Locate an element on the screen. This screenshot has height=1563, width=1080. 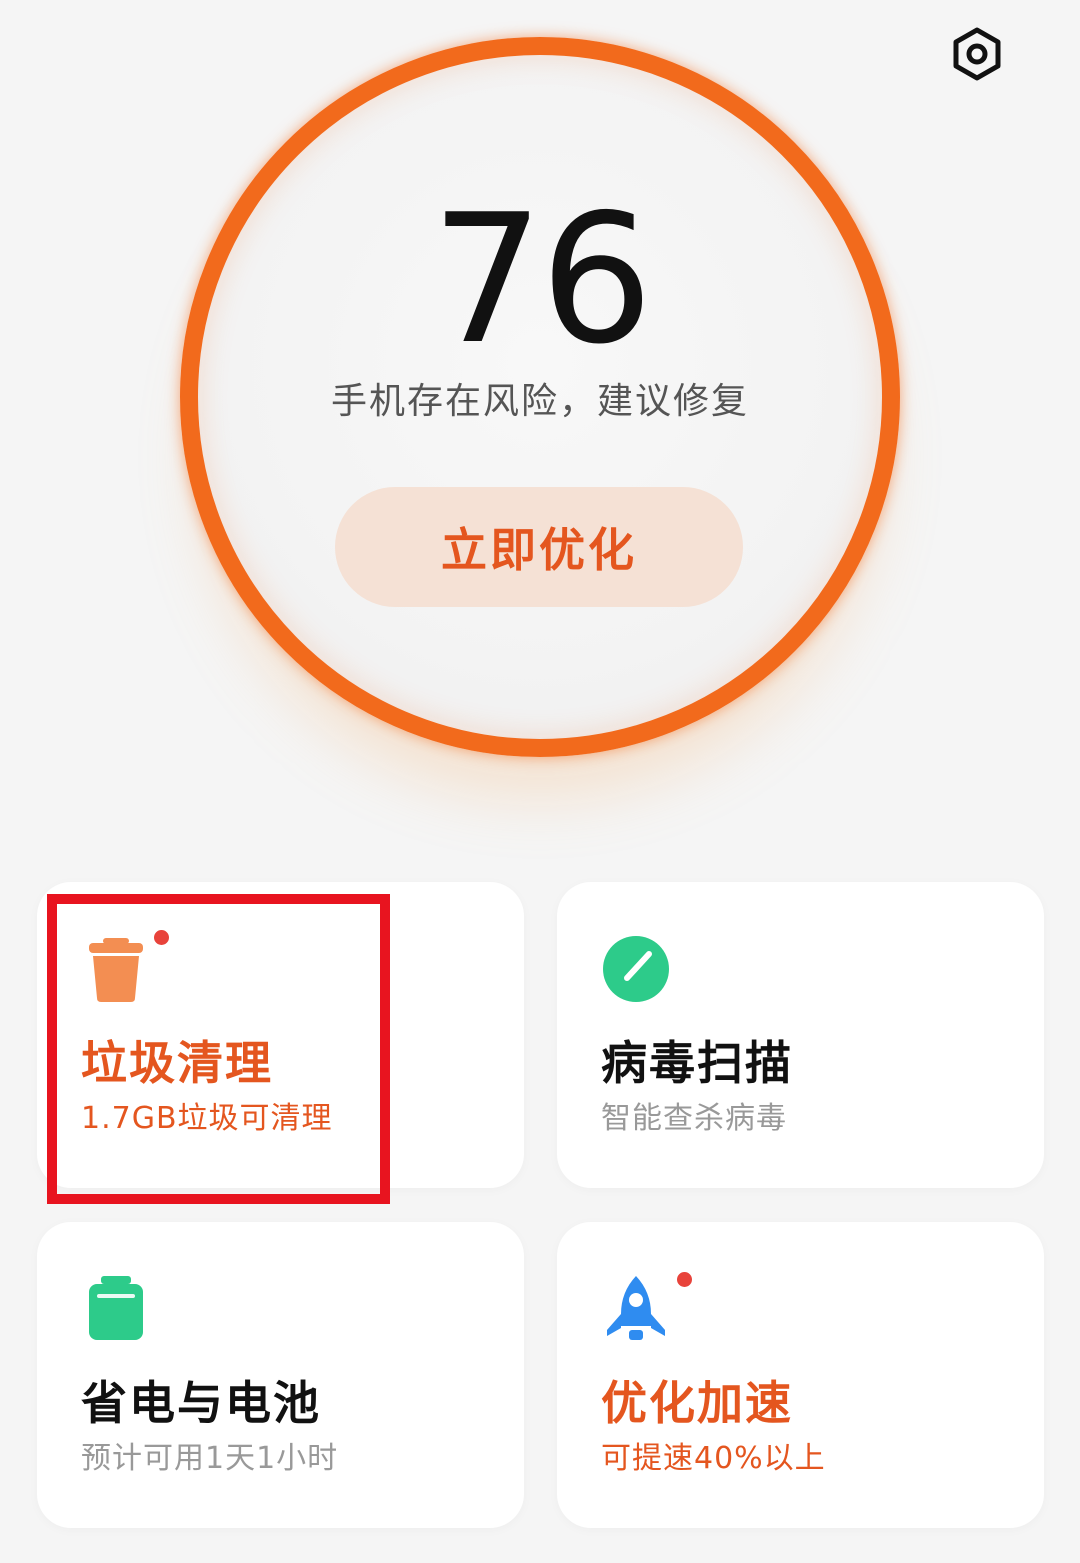
health-score: 76 is located at coordinates (542, 279).